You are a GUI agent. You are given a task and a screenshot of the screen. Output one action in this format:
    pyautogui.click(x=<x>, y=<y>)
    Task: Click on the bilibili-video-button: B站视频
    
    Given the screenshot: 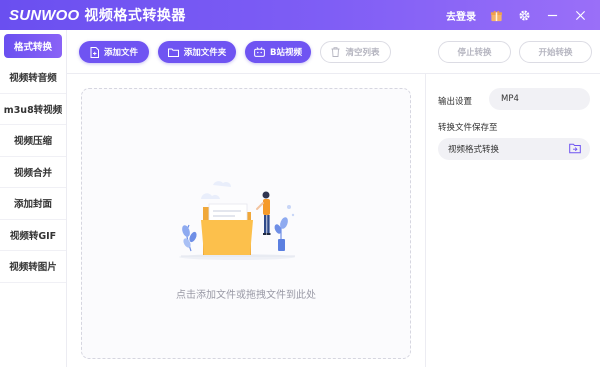 What is the action you would take?
    pyautogui.click(x=278, y=52)
    